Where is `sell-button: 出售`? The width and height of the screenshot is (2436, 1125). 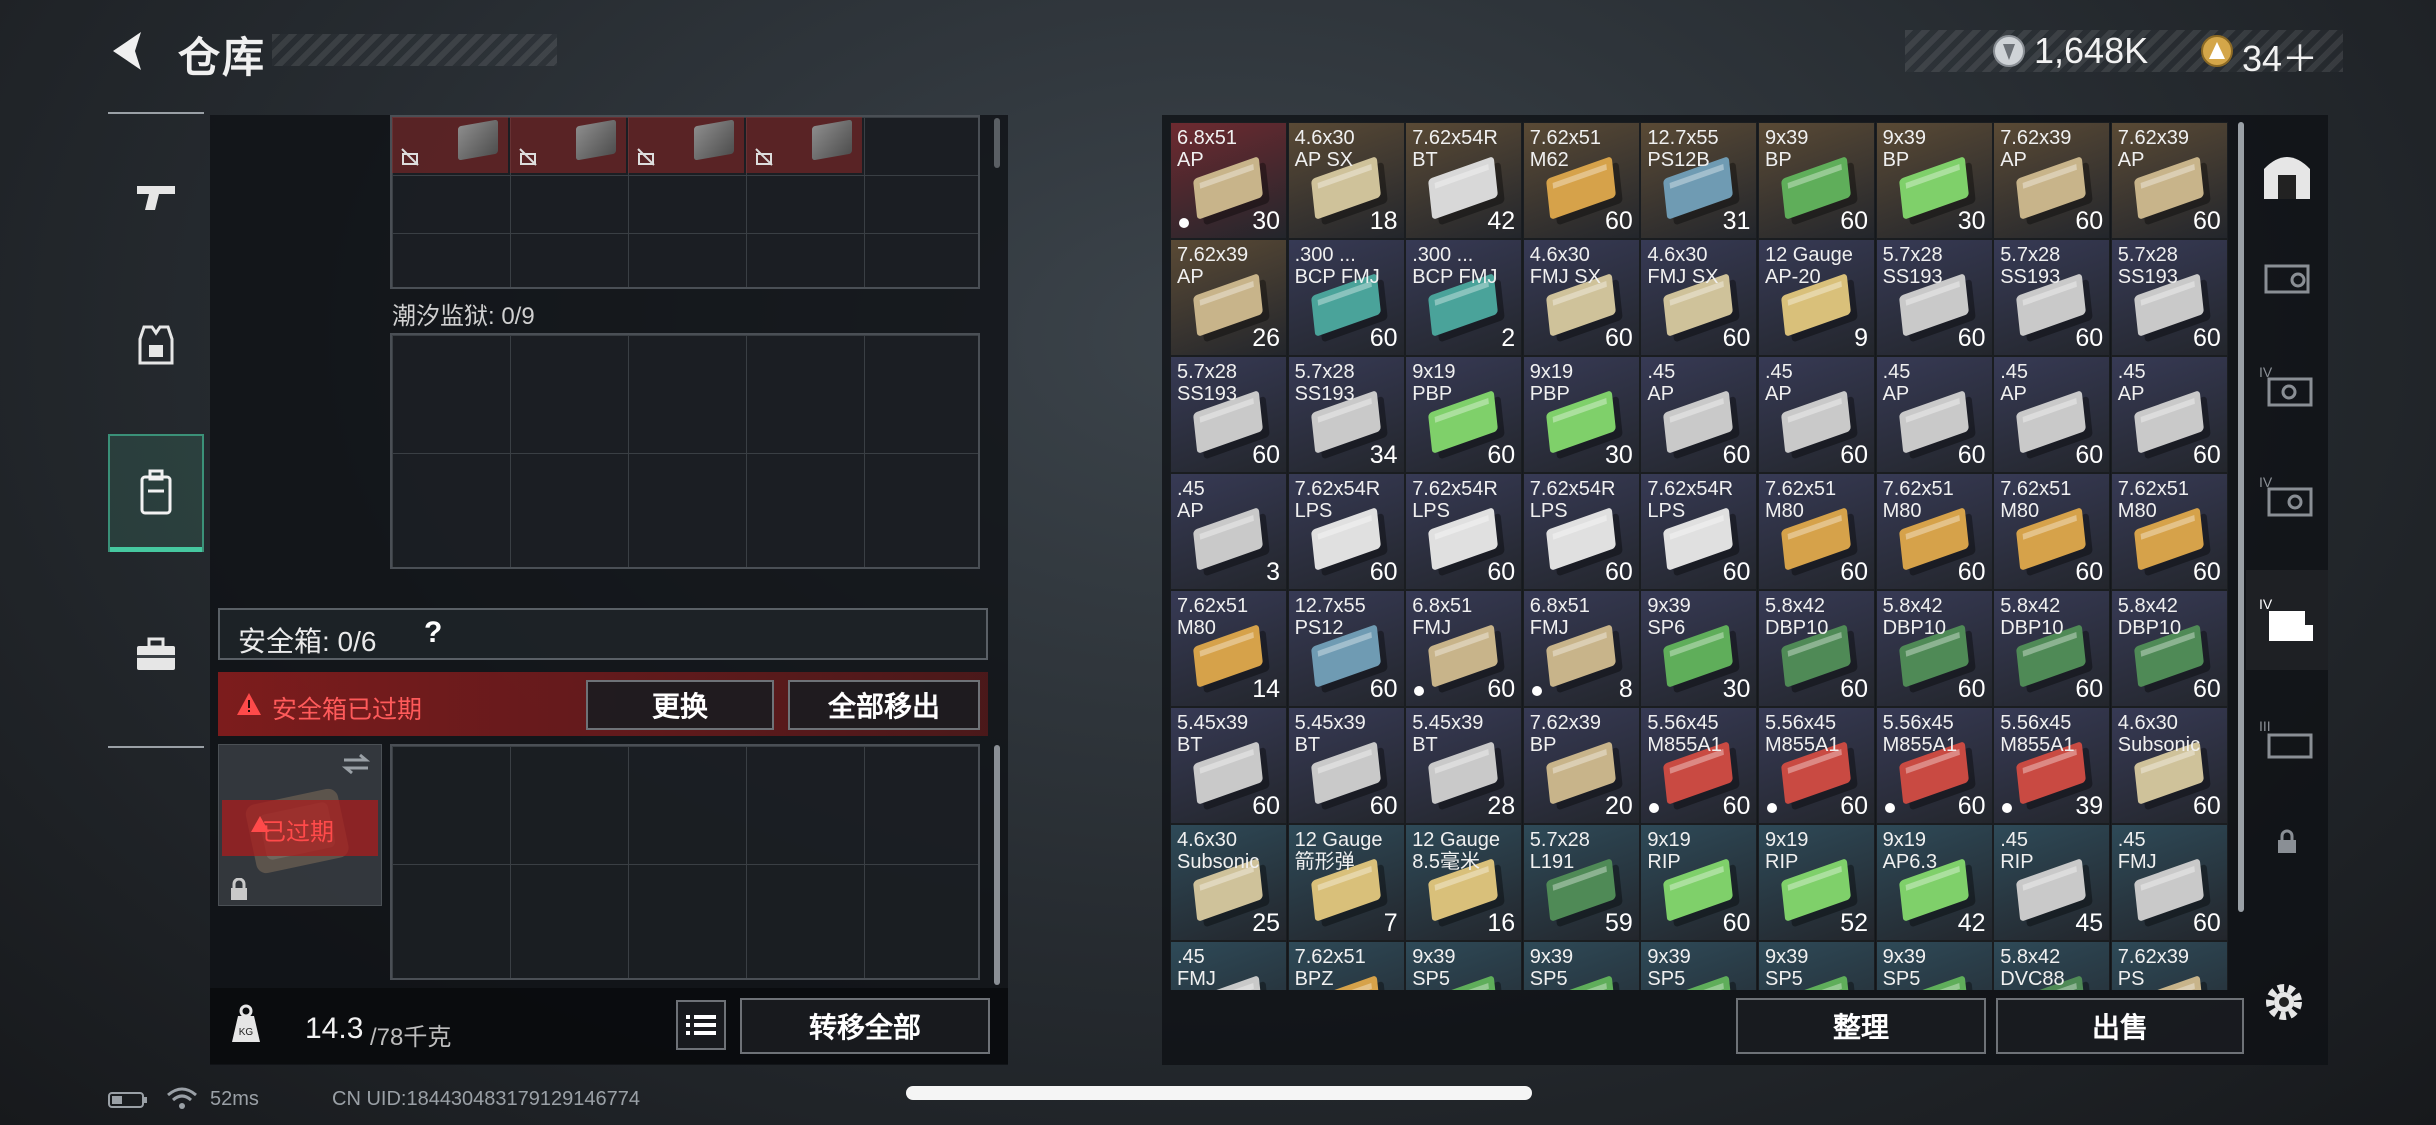
sell-button: 出售 is located at coordinates (2120, 1026).